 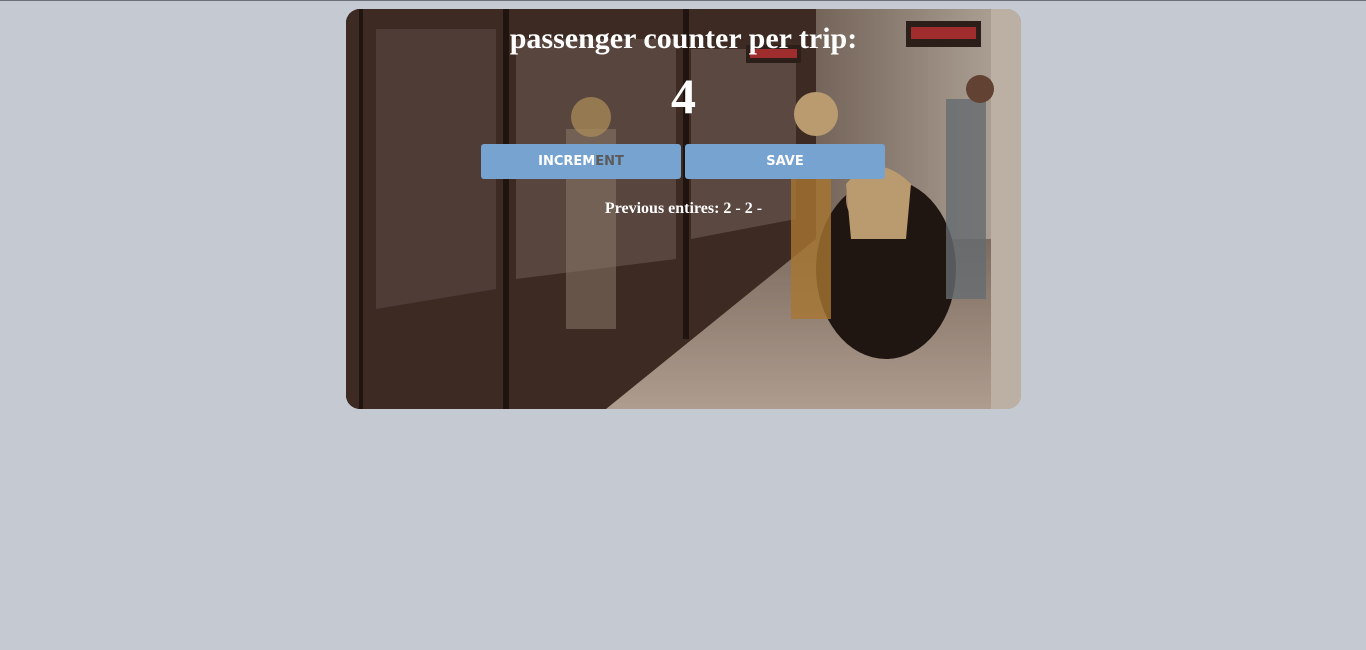 I want to click on increment-label-head: INCREM, so click(x=567, y=161).